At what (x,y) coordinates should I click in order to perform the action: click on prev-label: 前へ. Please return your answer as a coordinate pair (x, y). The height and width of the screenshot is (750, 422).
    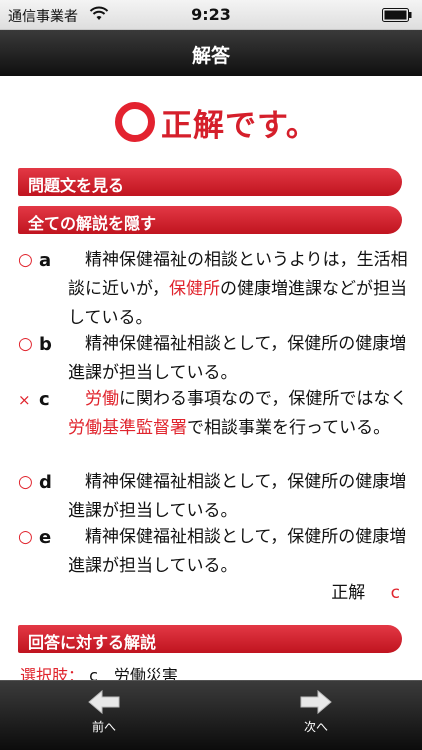
    Looking at the image, I should click on (103, 727).